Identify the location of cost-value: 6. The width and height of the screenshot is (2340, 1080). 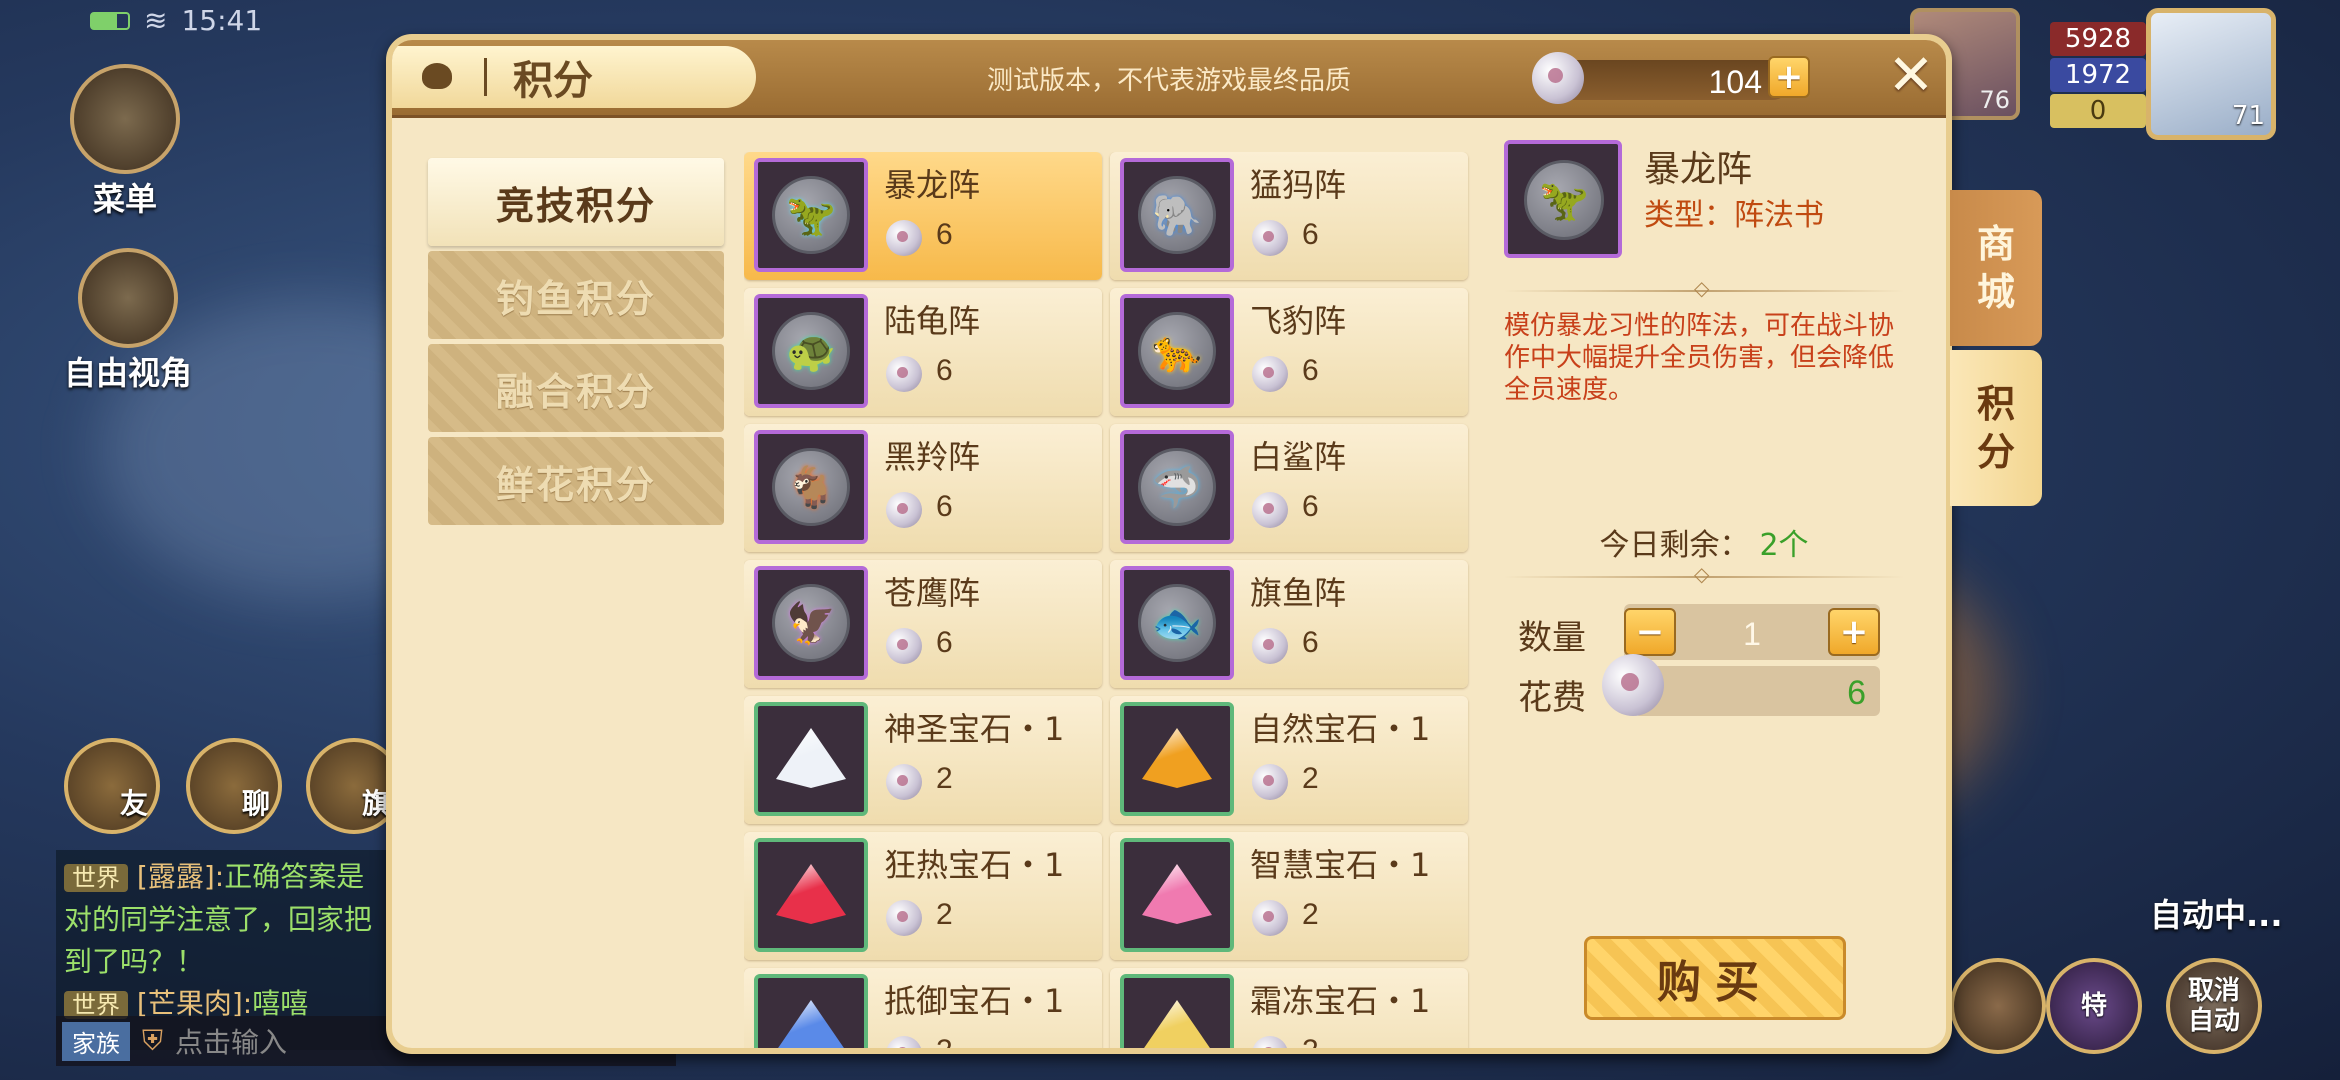
(1856, 693).